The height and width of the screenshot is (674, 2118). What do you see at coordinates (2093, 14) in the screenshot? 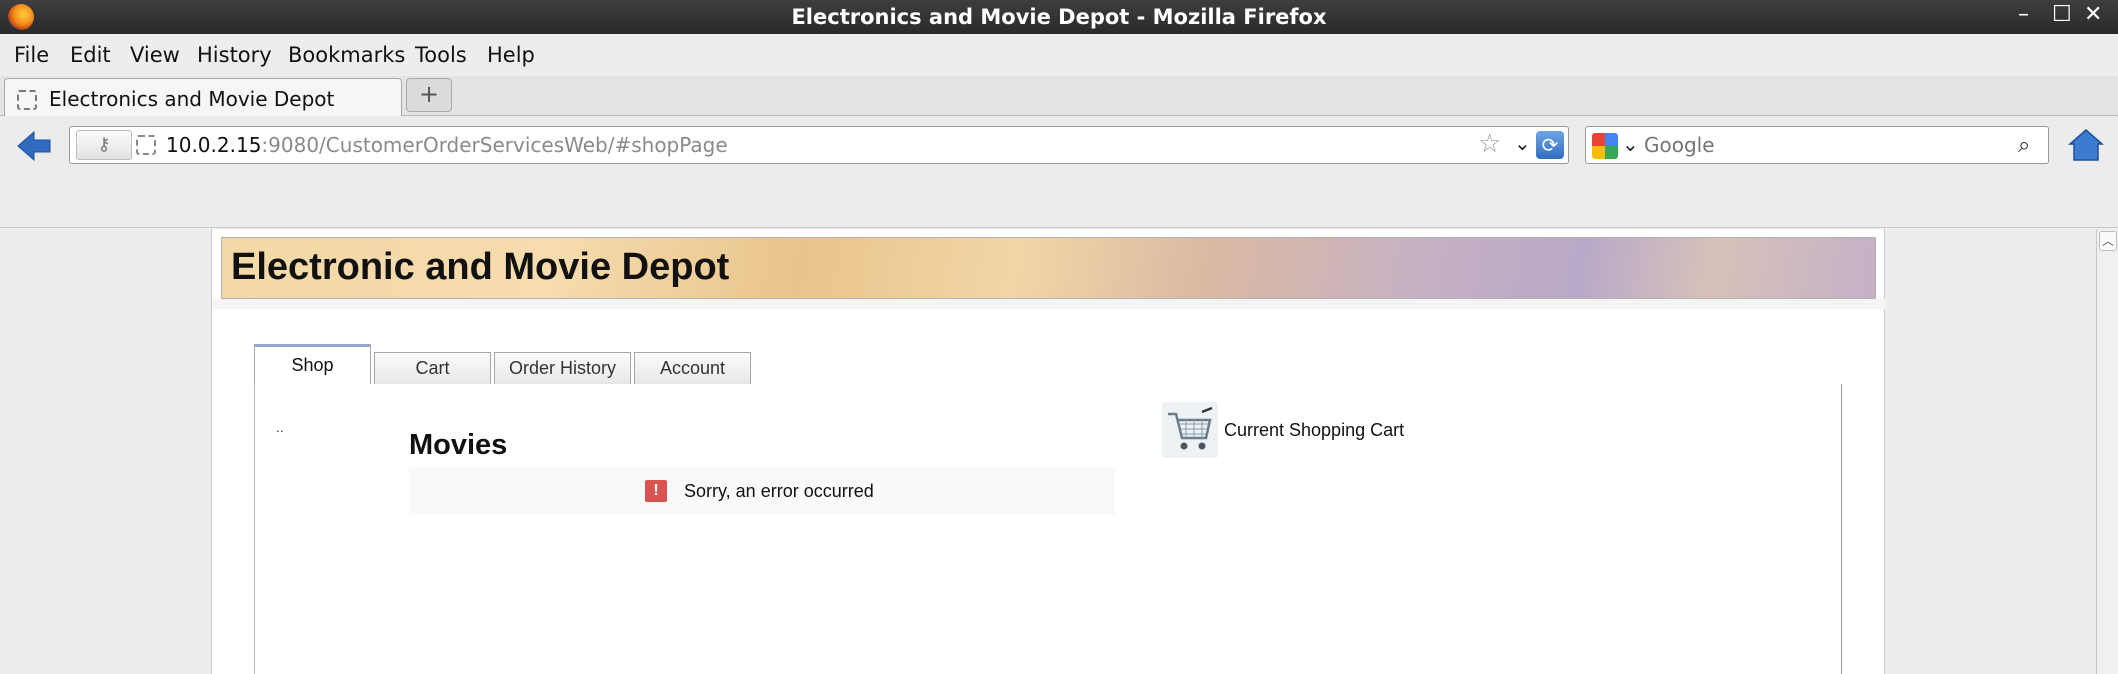
I see `close-button: ✕` at bounding box center [2093, 14].